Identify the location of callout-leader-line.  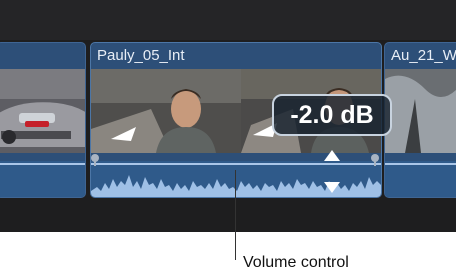
(235, 215).